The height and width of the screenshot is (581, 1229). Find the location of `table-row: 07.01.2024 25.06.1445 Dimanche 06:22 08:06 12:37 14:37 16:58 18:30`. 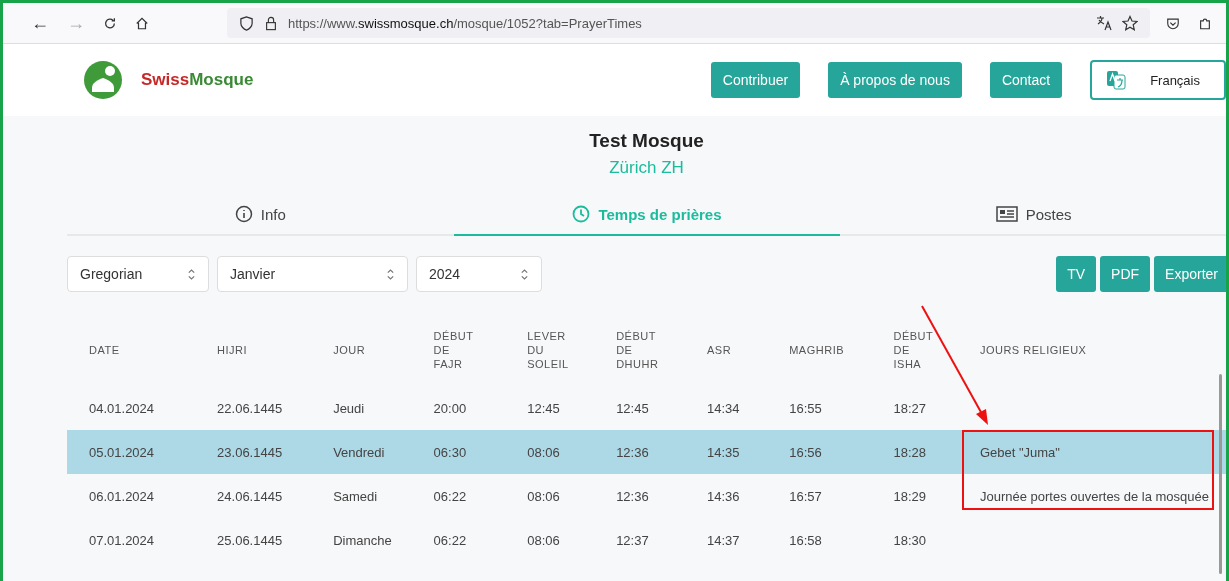

table-row: 07.01.2024 25.06.1445 Dimanche 06:22 08:06 12:37 14:37 16:58 18:30 is located at coordinates (646, 540).